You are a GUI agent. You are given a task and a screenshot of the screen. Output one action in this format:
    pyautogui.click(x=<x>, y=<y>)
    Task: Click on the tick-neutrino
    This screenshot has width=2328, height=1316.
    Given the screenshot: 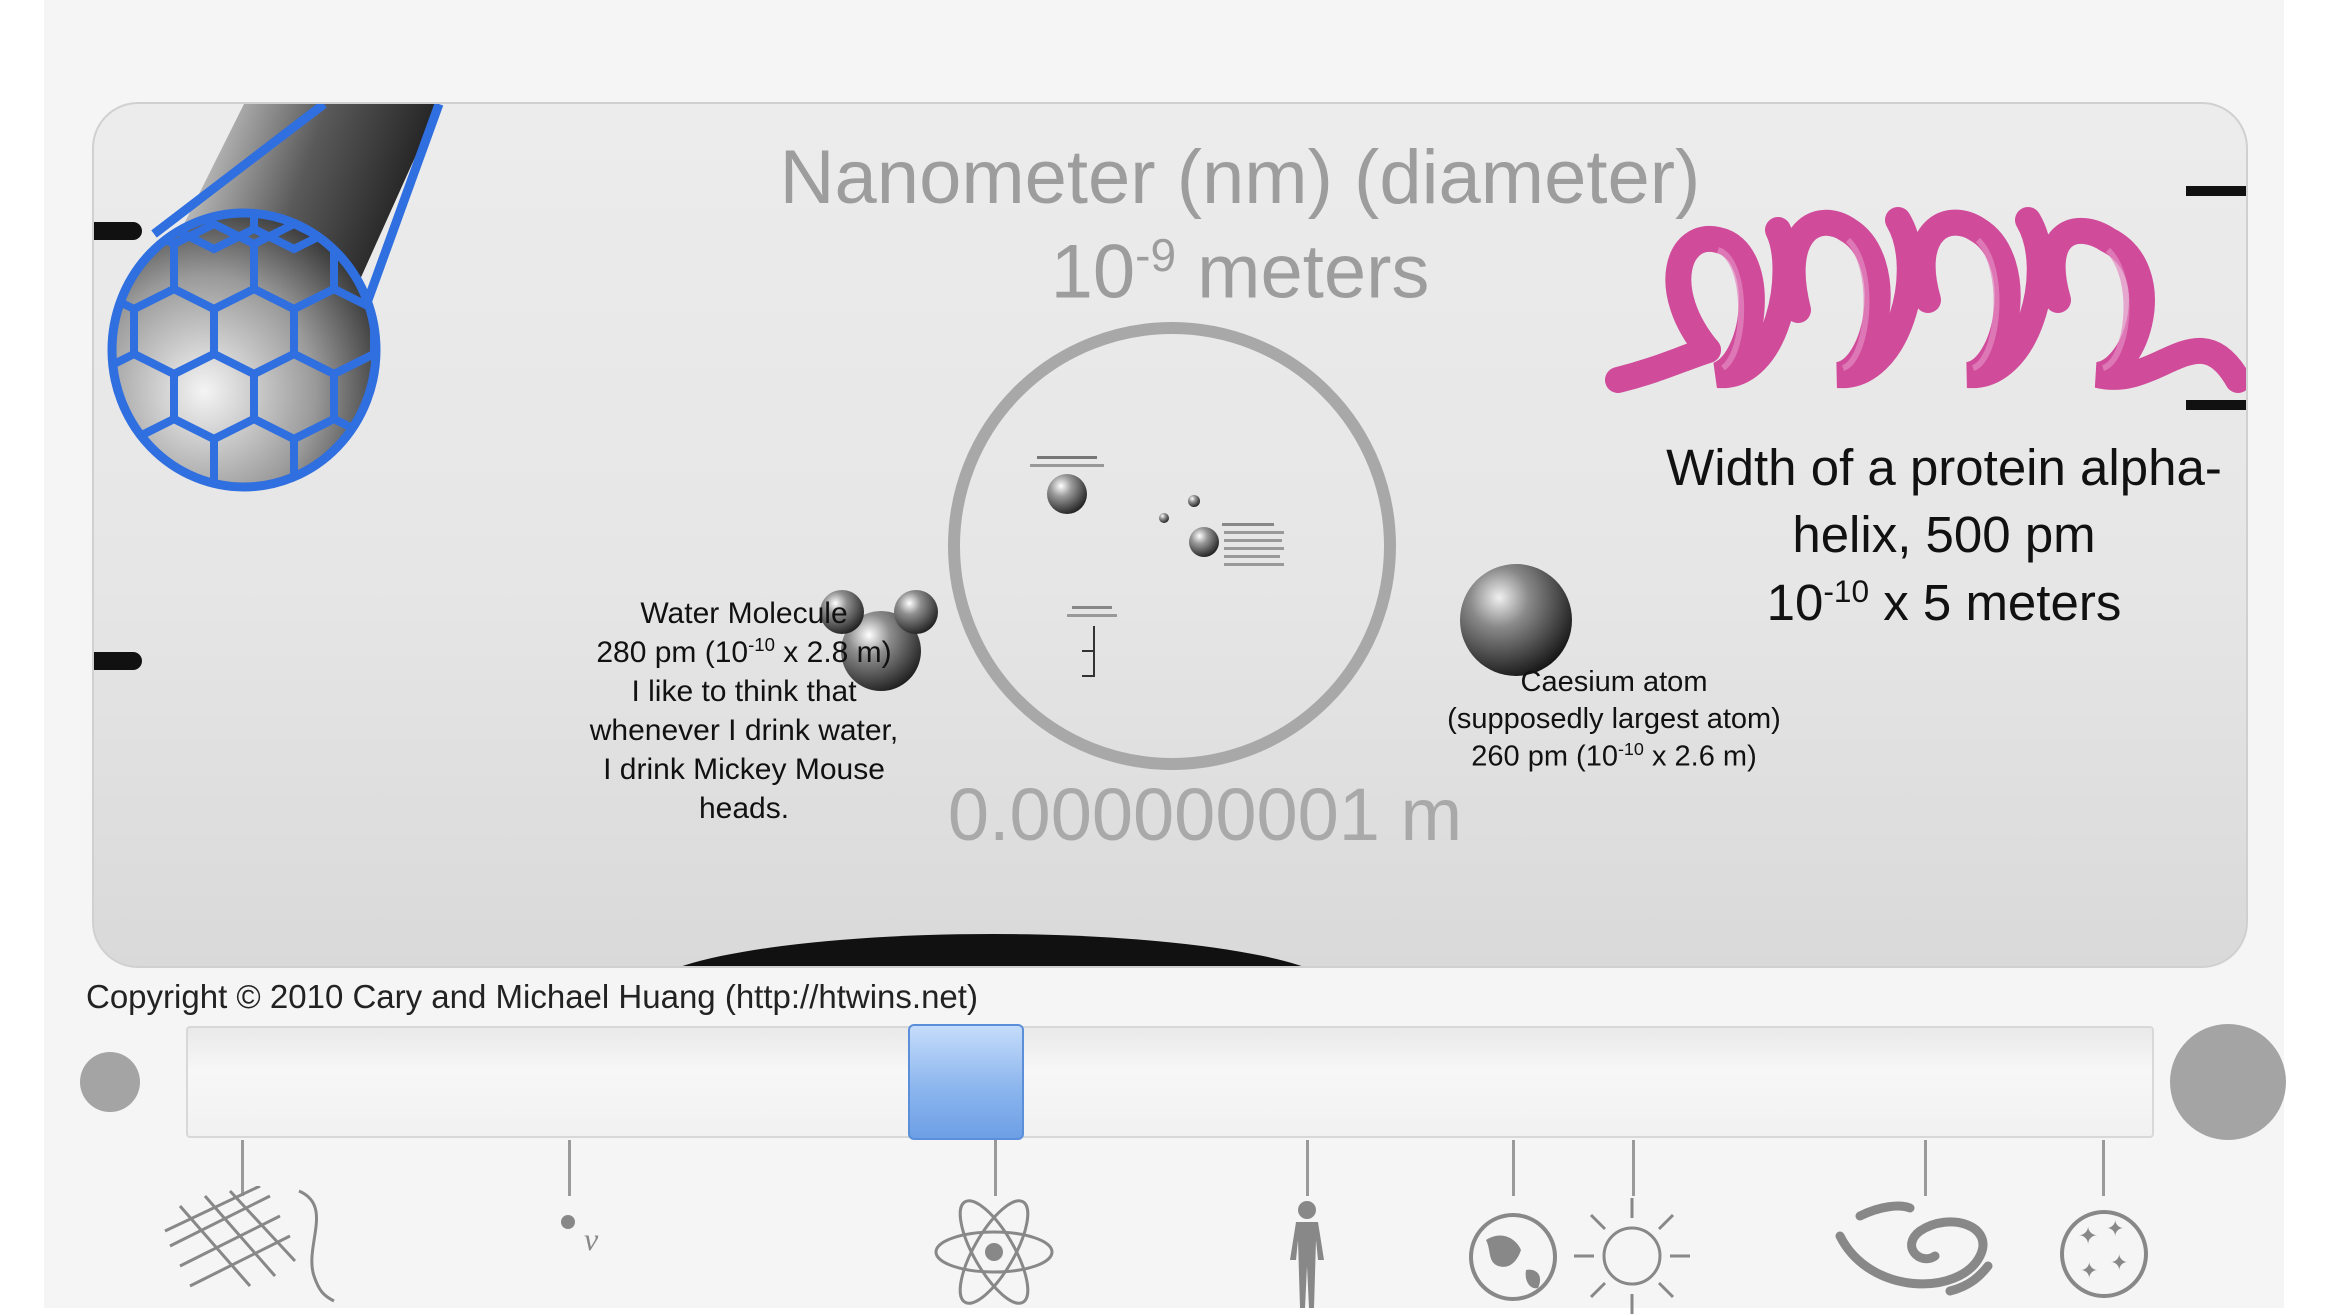 What is the action you would take?
    pyautogui.click(x=569, y=1168)
    